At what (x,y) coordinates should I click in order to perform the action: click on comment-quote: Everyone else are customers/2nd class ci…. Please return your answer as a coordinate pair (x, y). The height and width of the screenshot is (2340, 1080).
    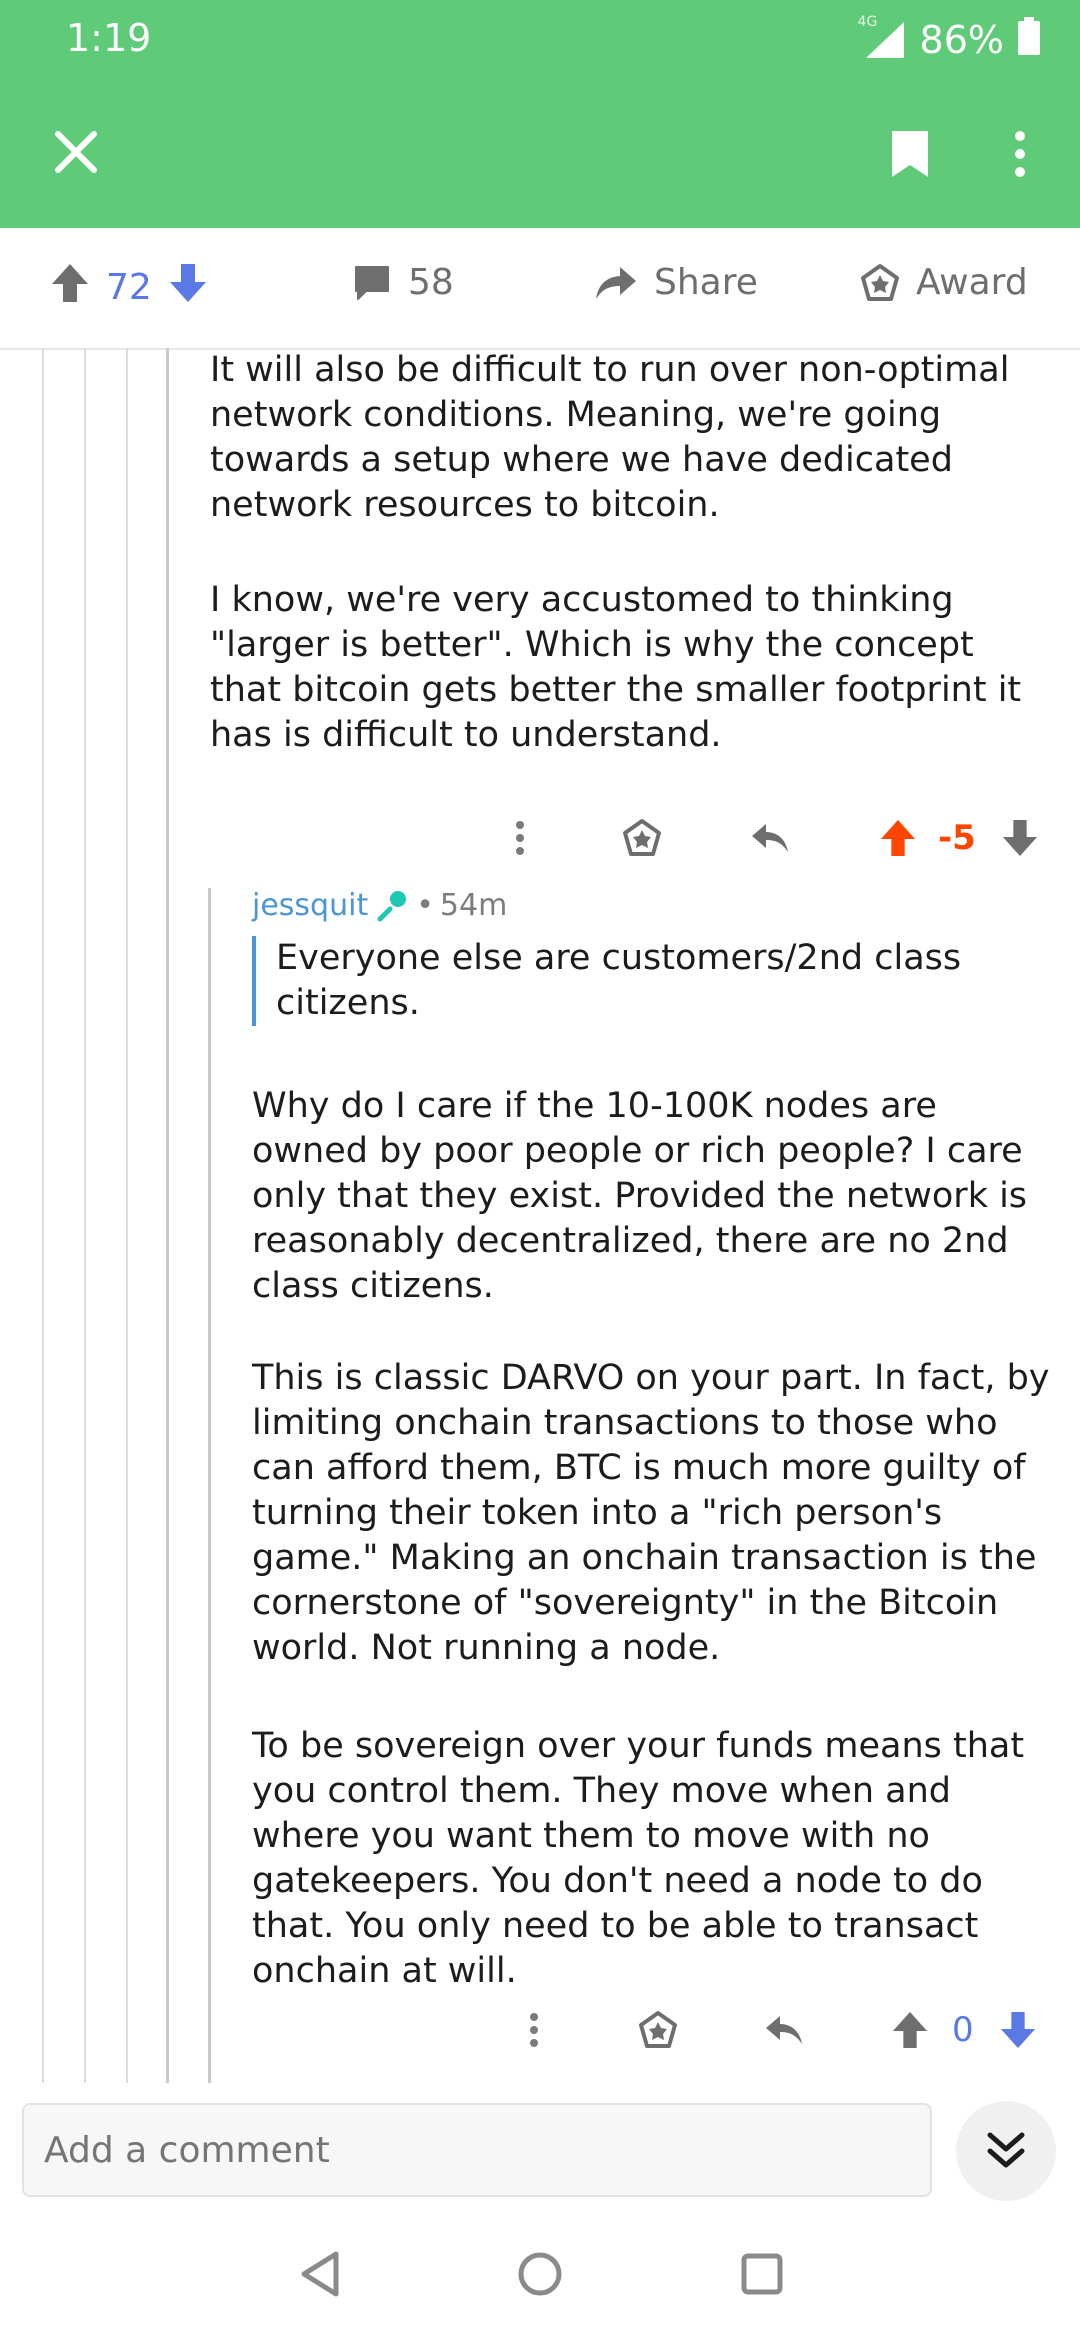
    Looking at the image, I should click on (644, 981).